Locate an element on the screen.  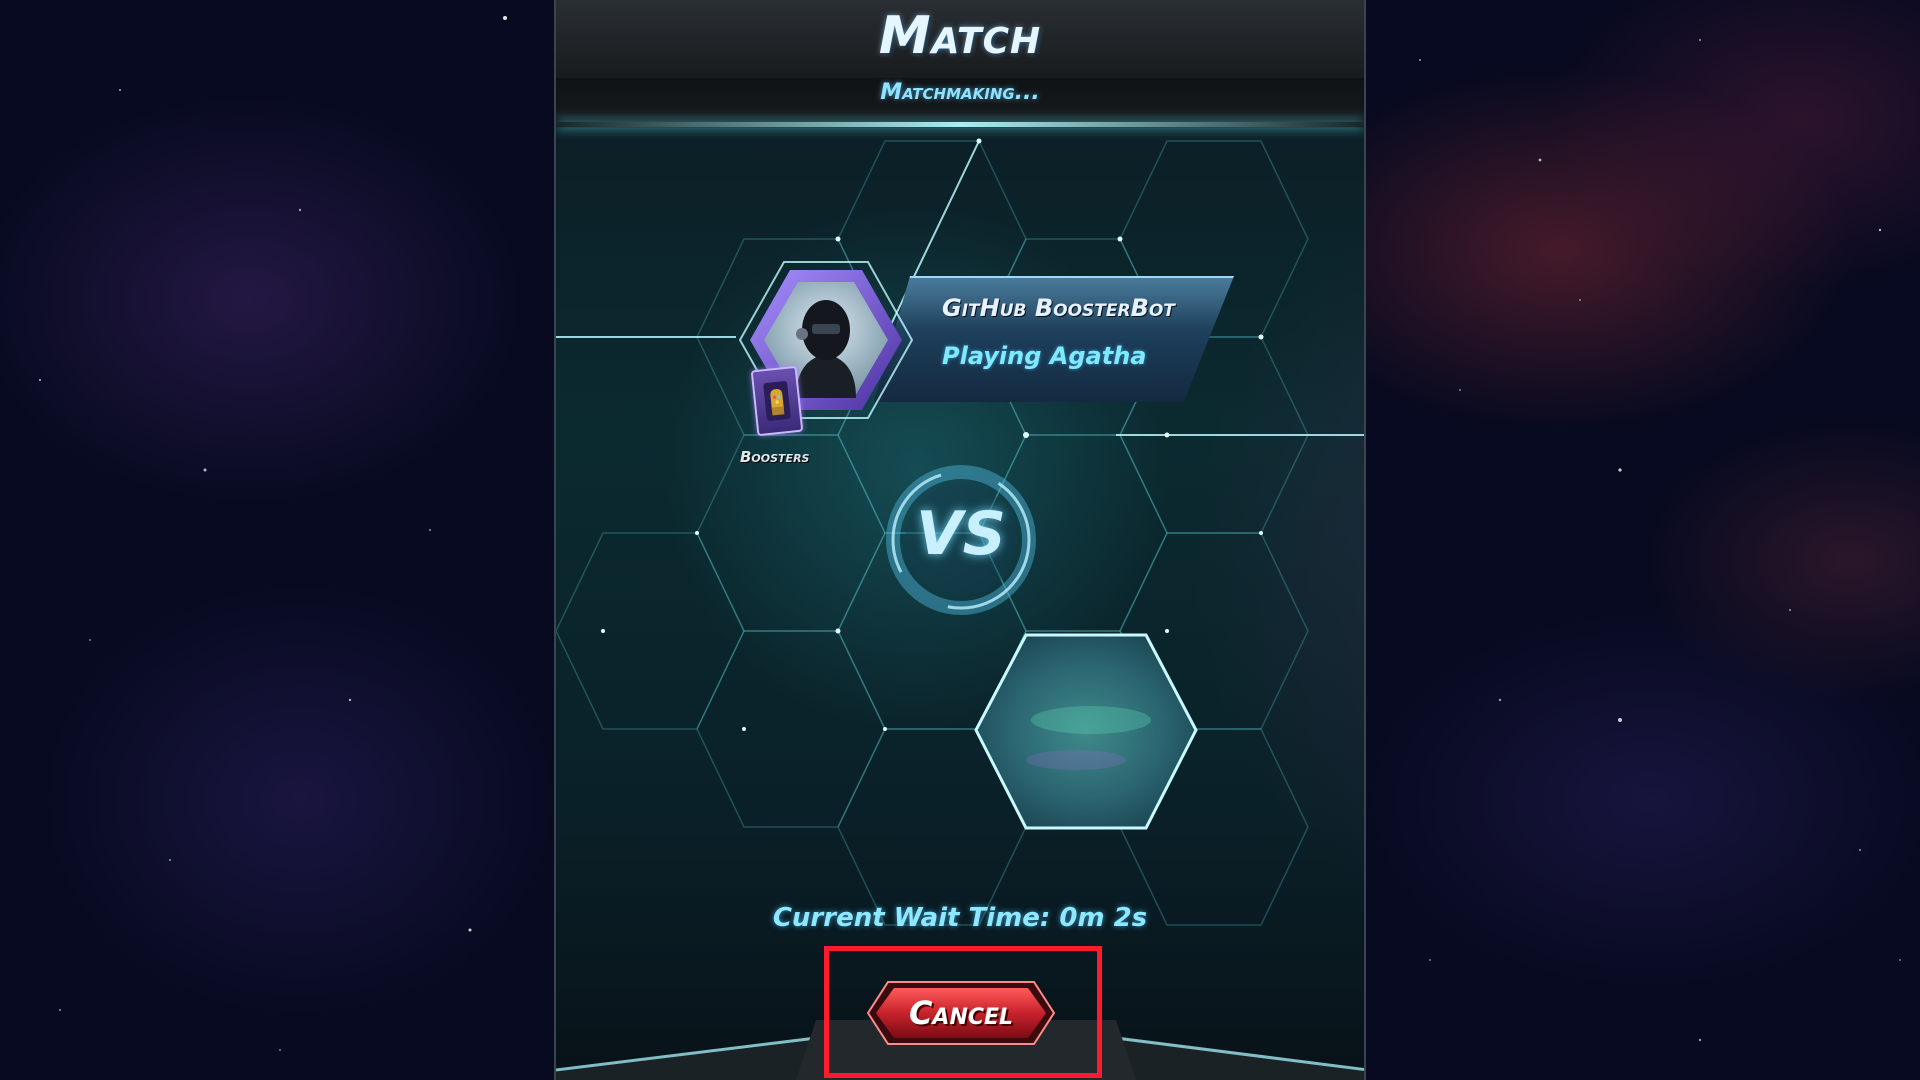
opponent-hexagon is located at coordinates (1086, 731).